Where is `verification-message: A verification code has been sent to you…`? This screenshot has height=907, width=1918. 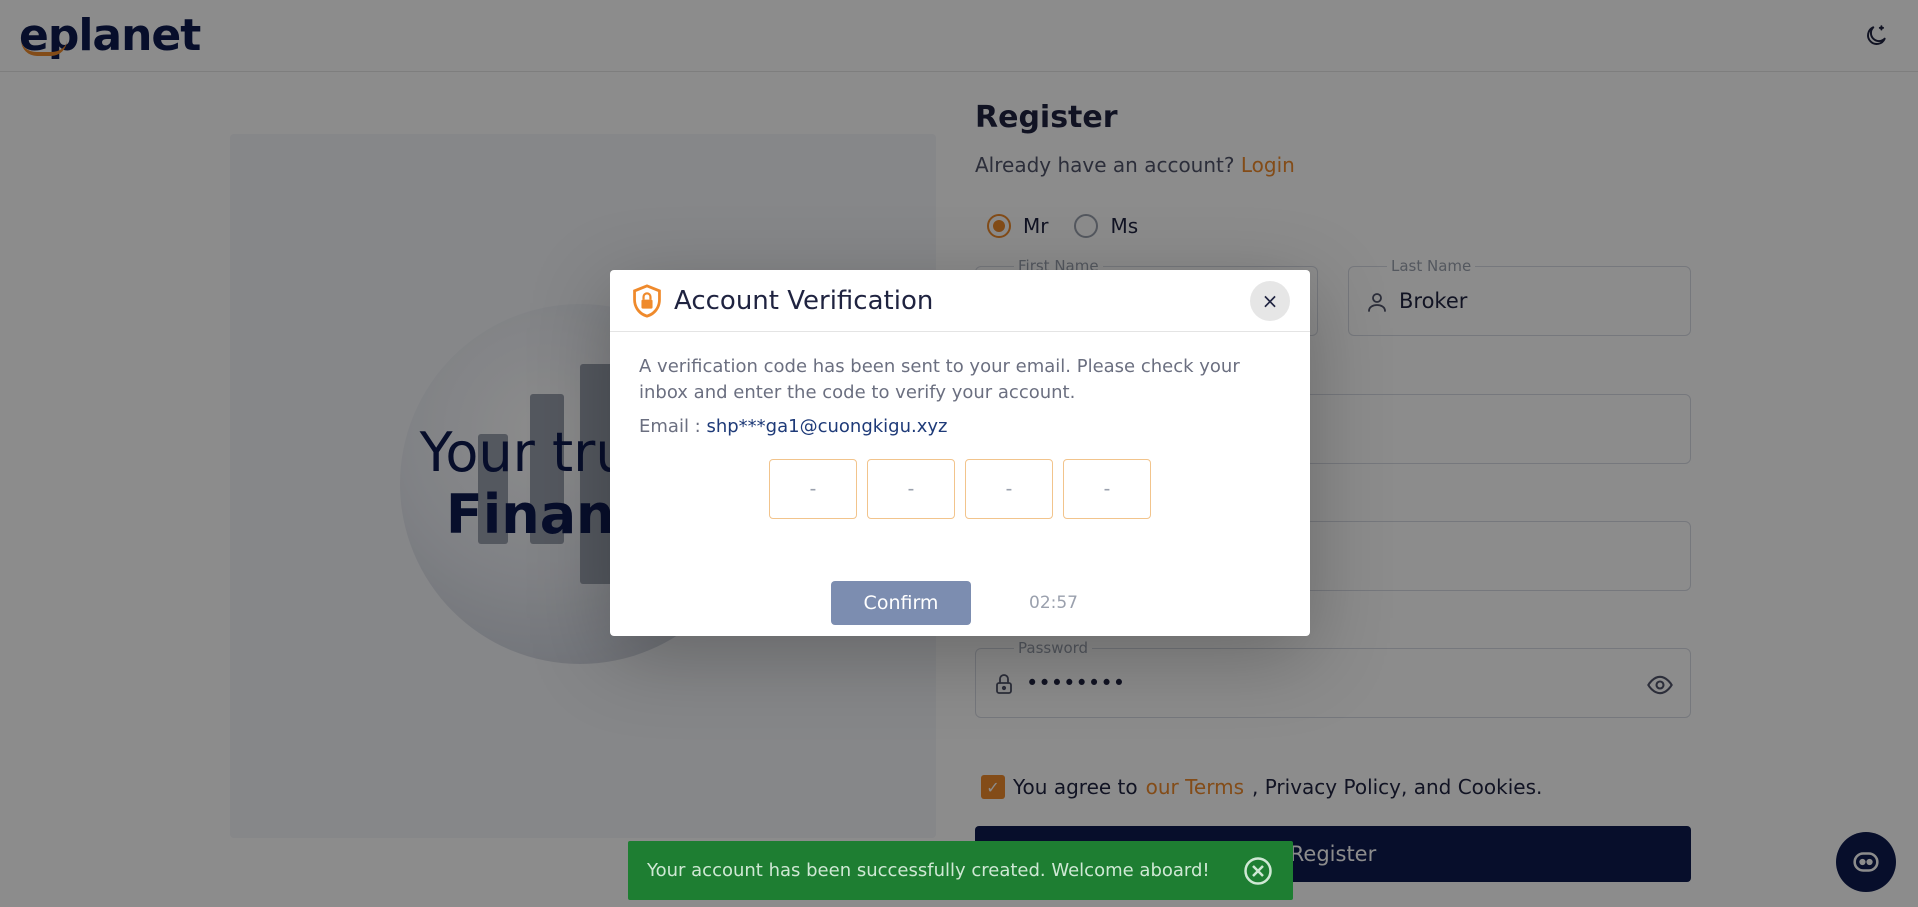 verification-message: A verification code has been sent to you… is located at coordinates (939, 379).